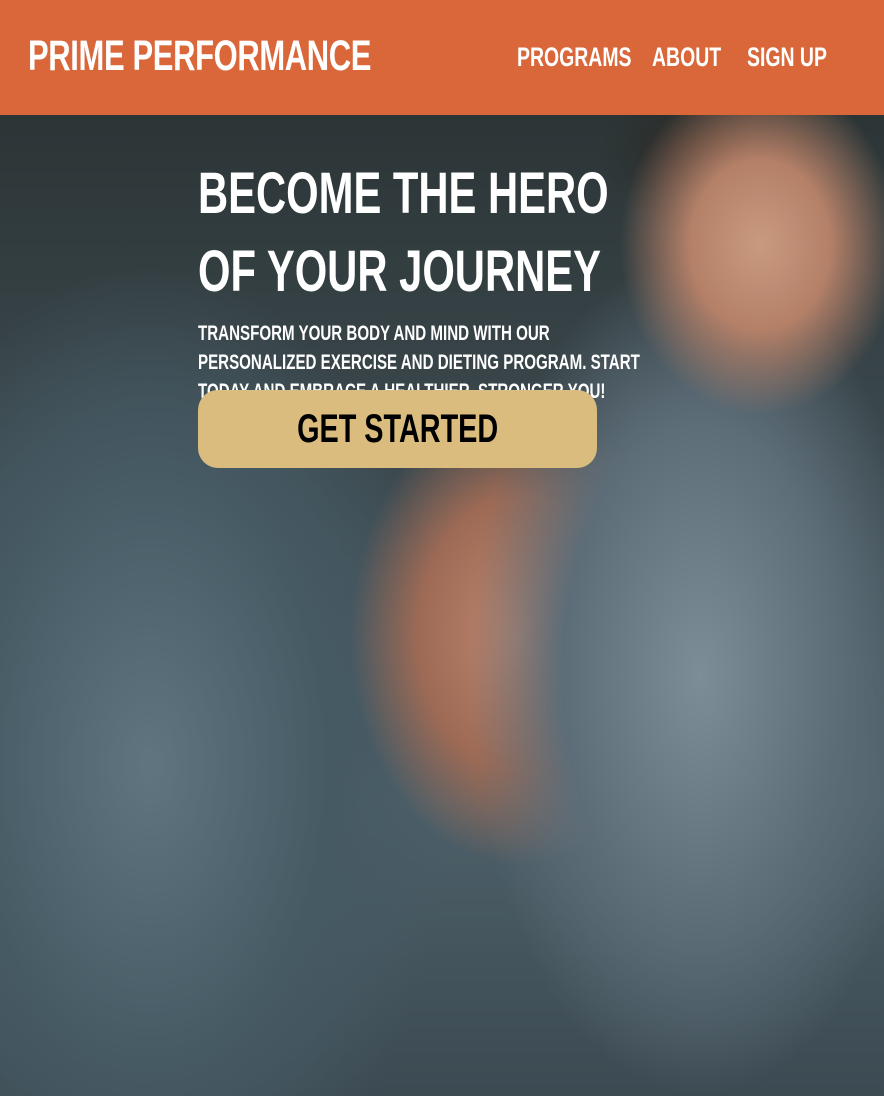 Image resolution: width=884 pixels, height=1096 pixels. I want to click on hero-title-line-1: BECOME THE HERO, so click(403, 193).